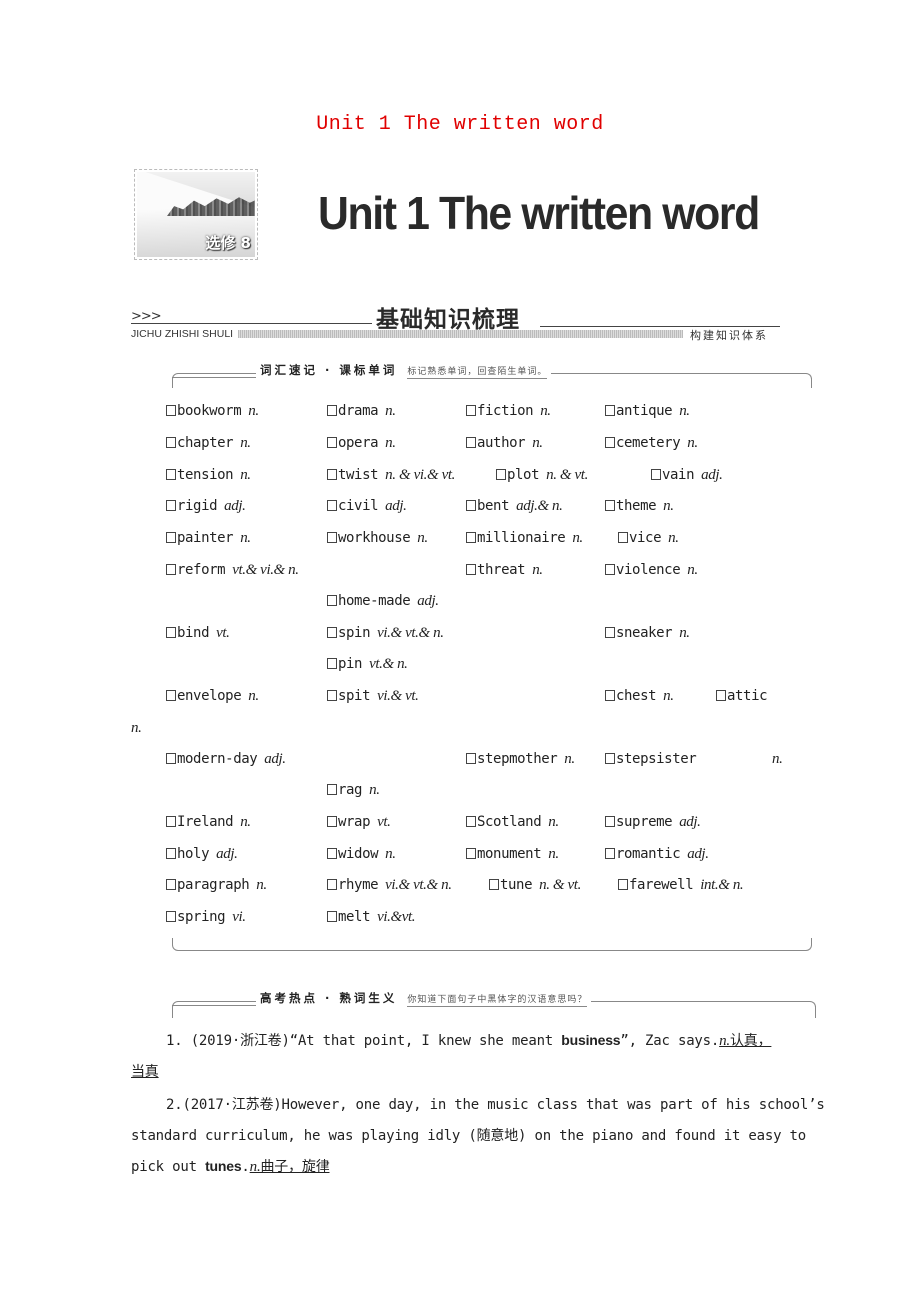 This screenshot has height=1302, width=920. What do you see at coordinates (367, 506) in the screenshot?
I see `vocab-item: civil adj.` at bounding box center [367, 506].